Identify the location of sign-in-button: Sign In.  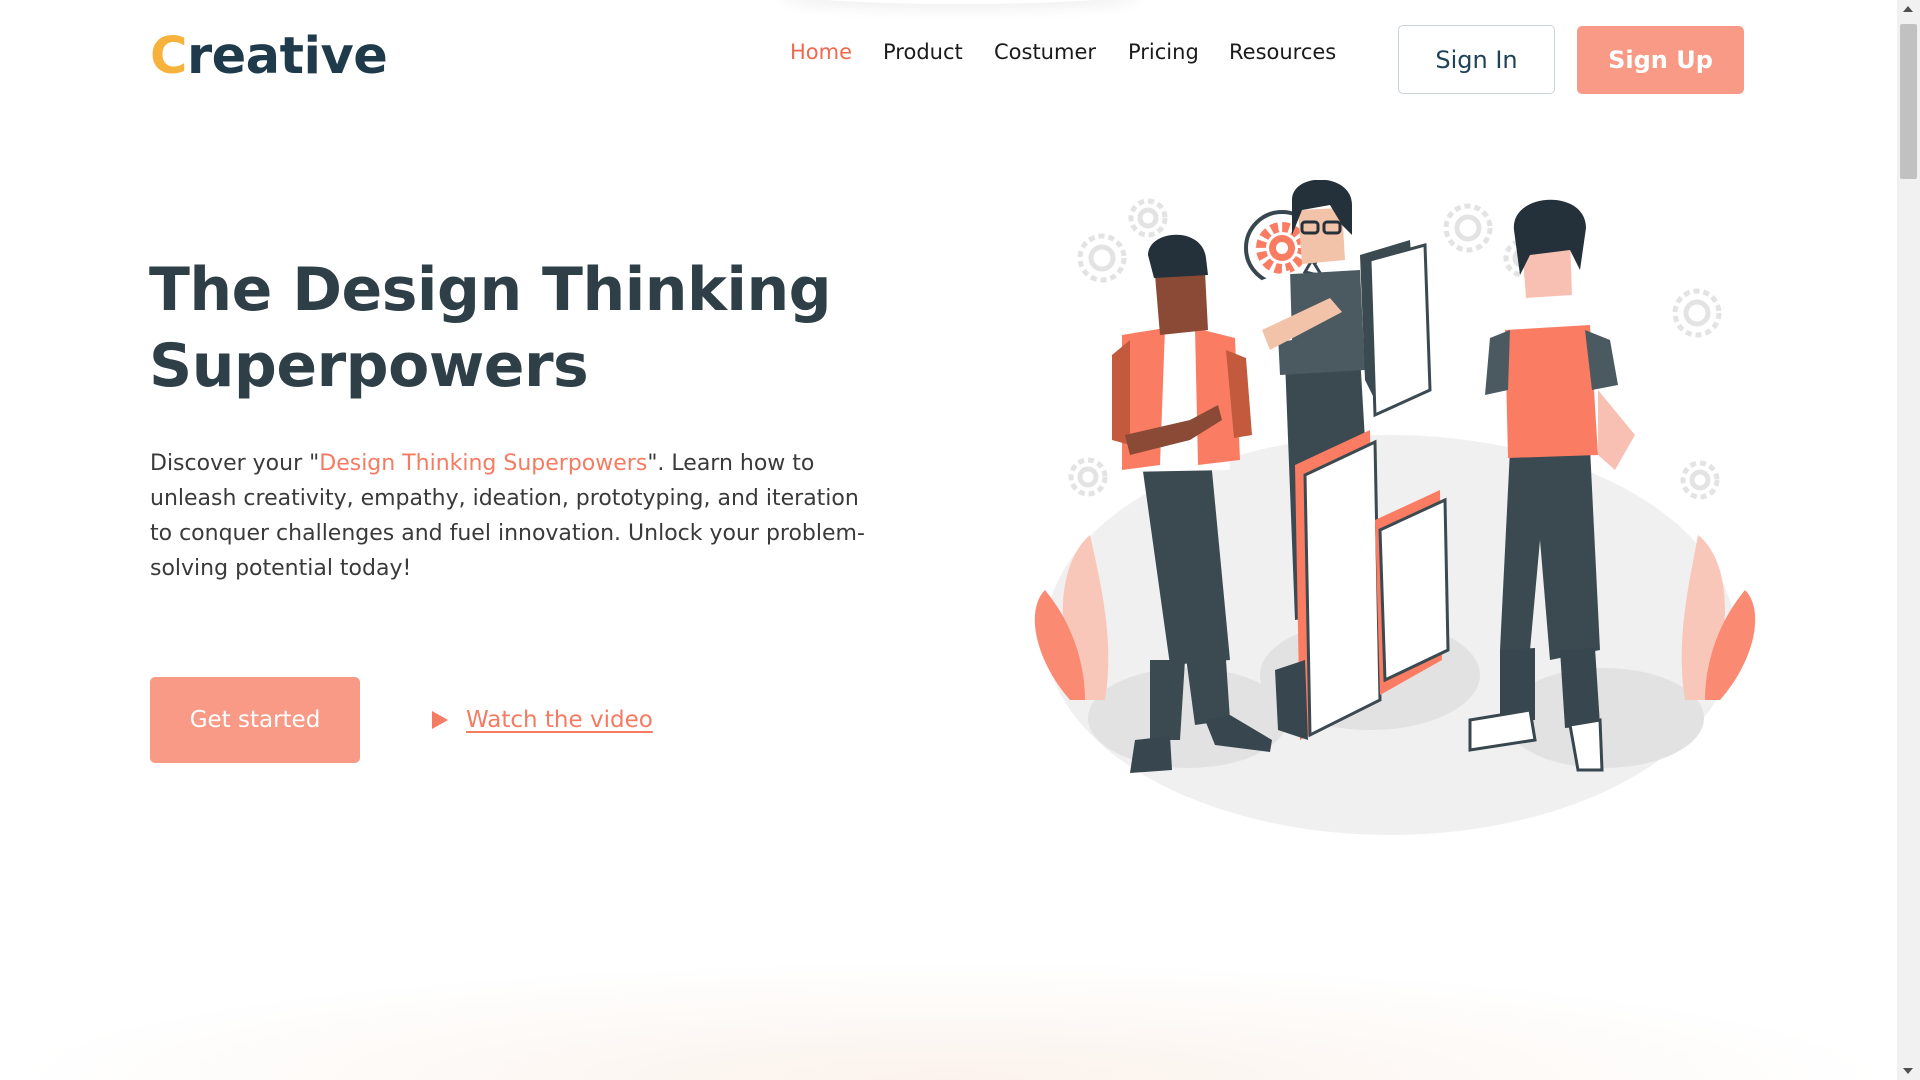
(1476, 59).